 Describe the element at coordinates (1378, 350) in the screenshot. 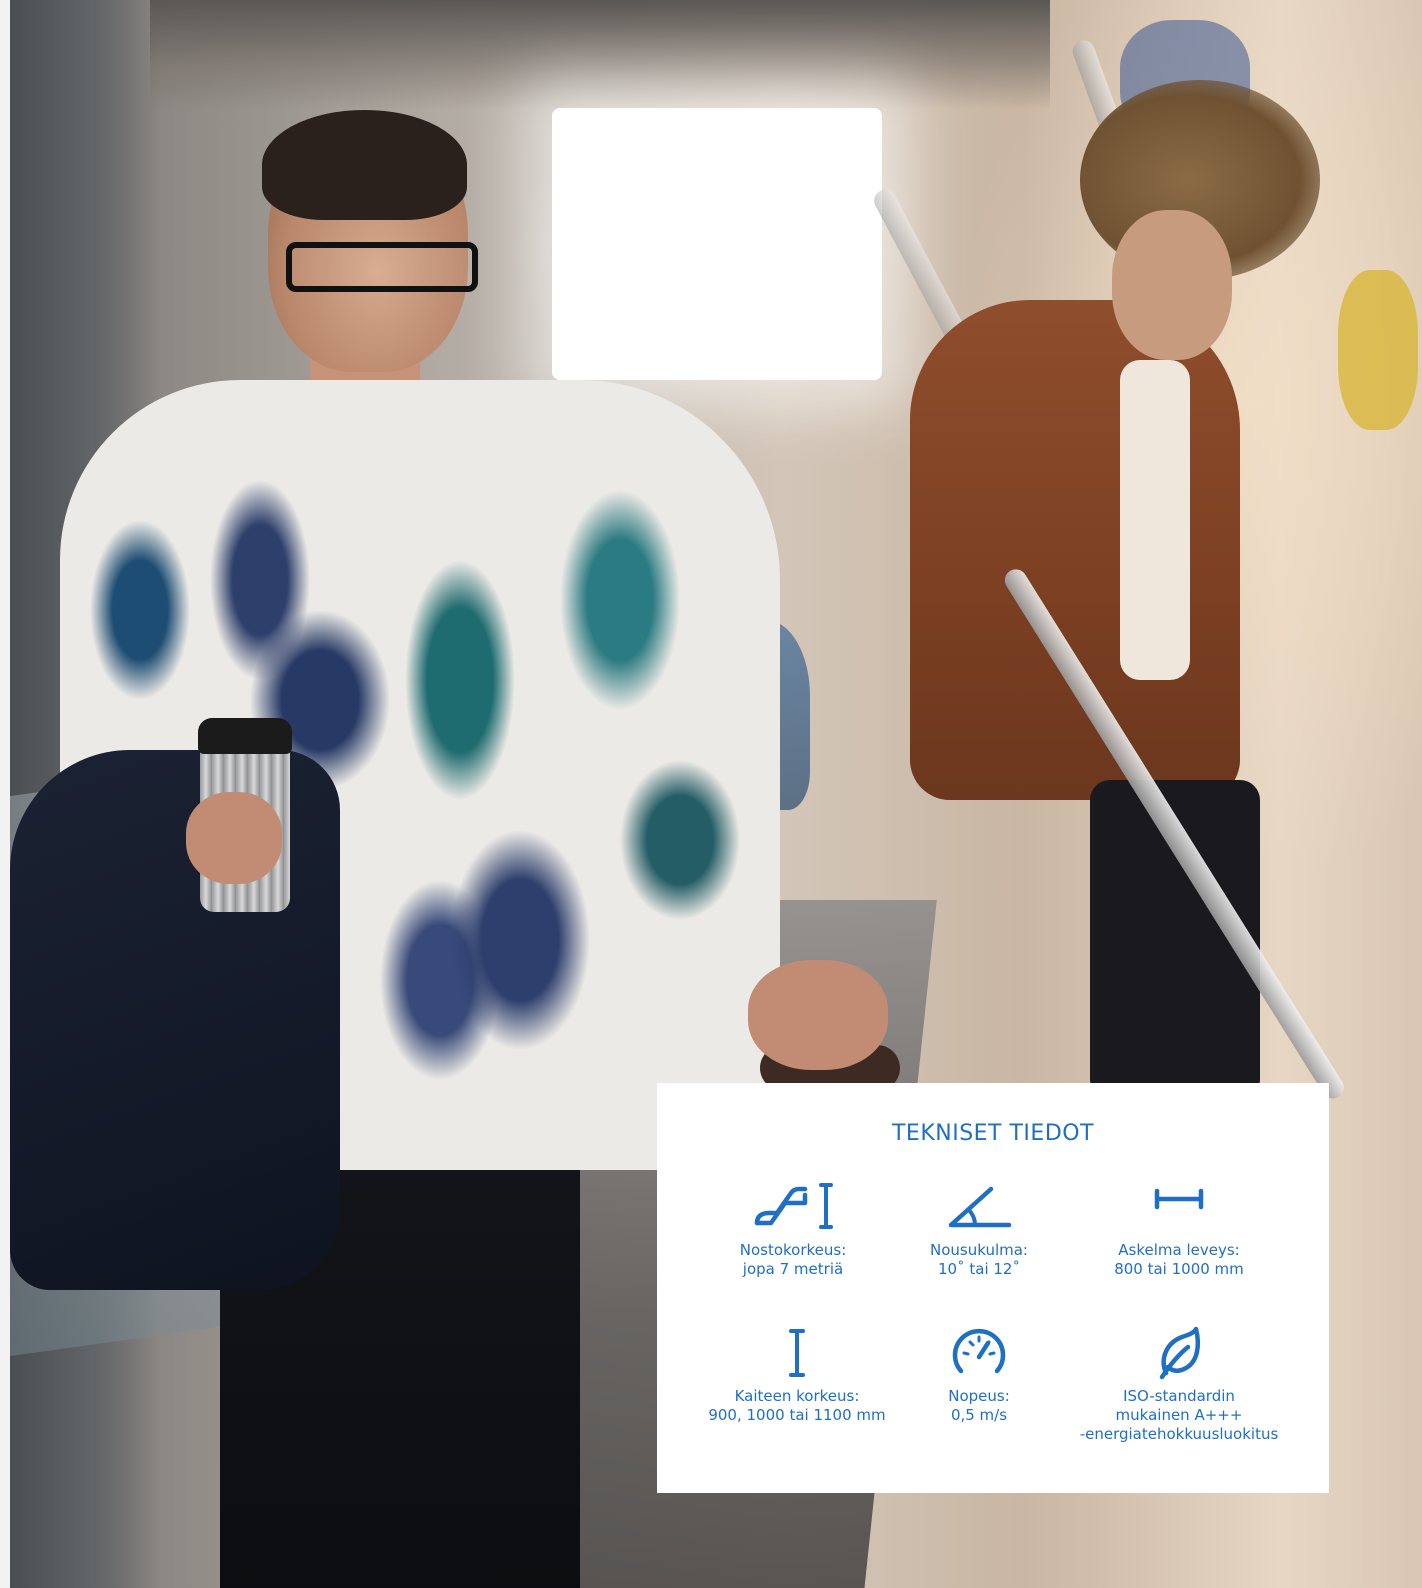

I see `photo-background-person` at that location.